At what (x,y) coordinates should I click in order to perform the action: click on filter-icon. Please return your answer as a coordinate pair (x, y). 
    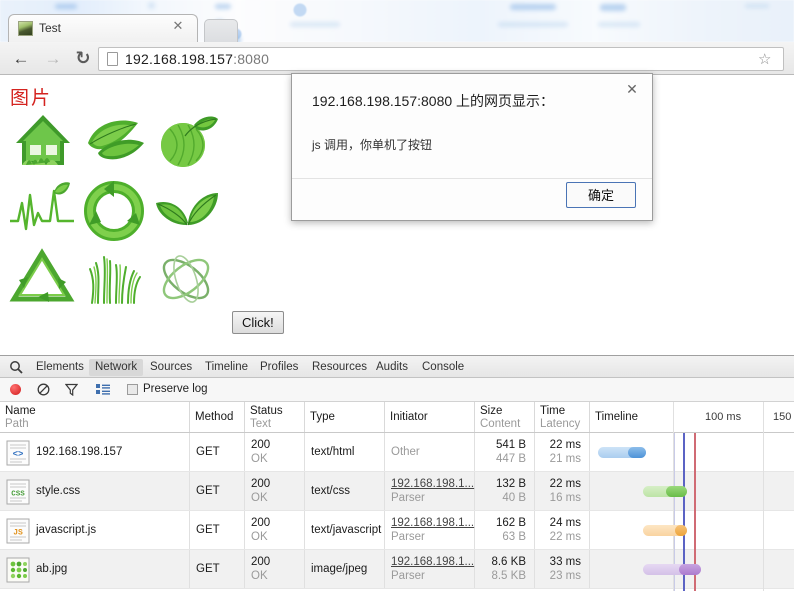
    Looking at the image, I should click on (71, 390).